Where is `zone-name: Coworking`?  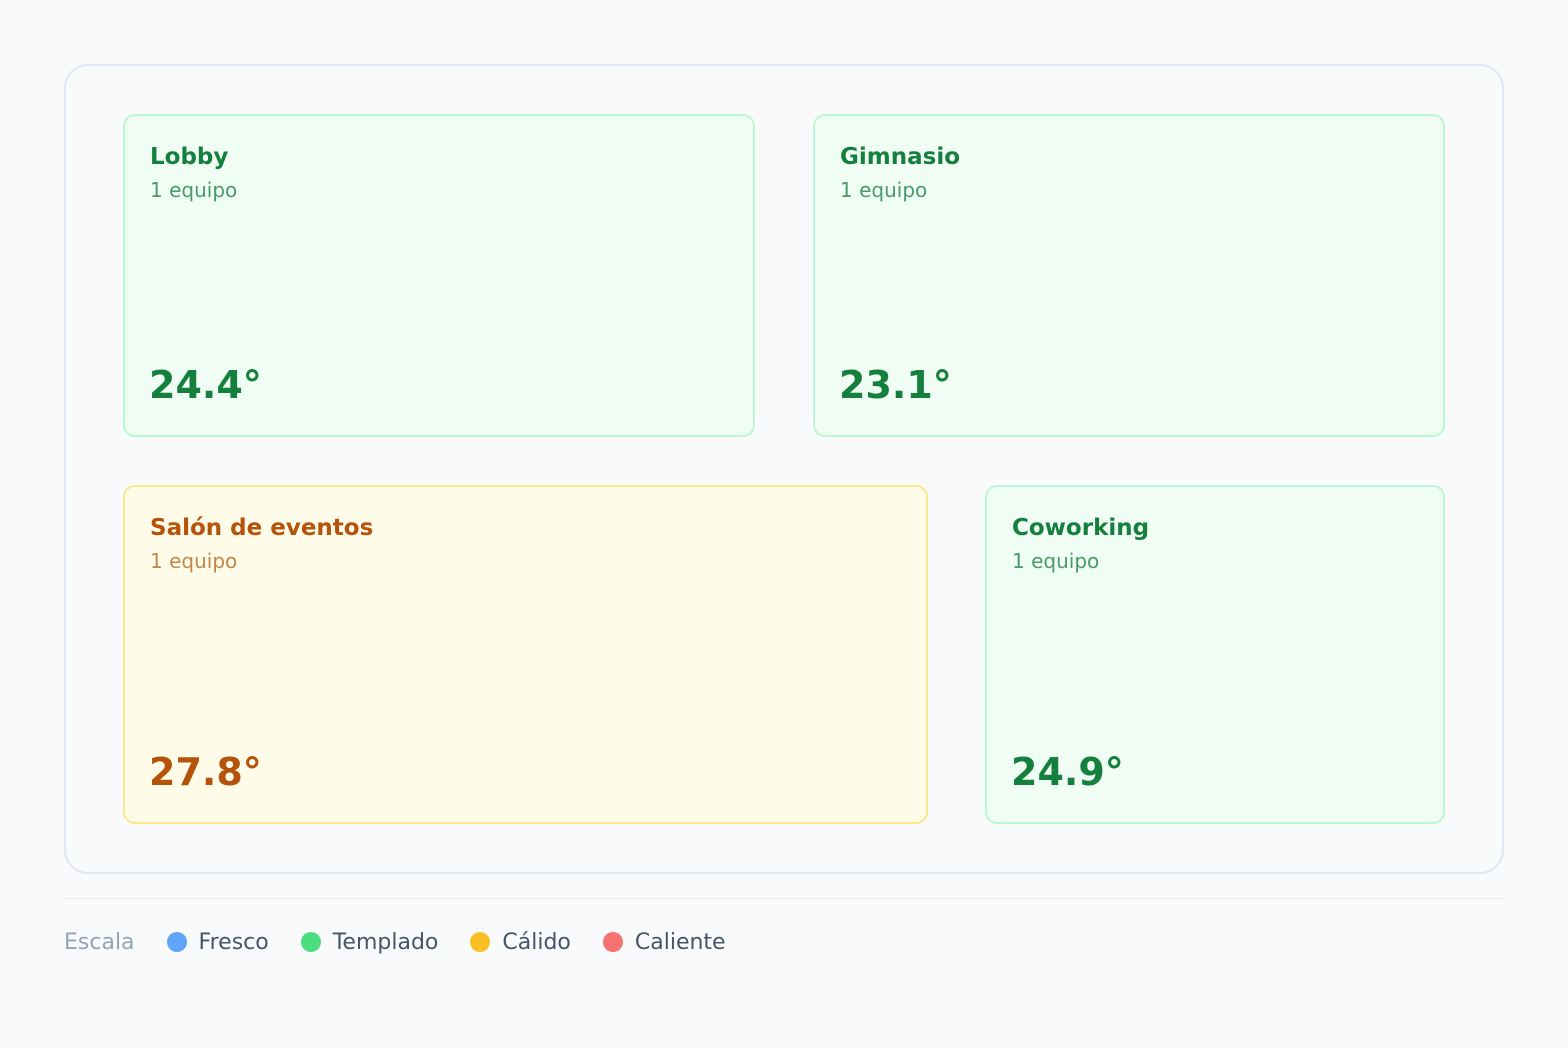 zone-name: Coworking is located at coordinates (1081, 528).